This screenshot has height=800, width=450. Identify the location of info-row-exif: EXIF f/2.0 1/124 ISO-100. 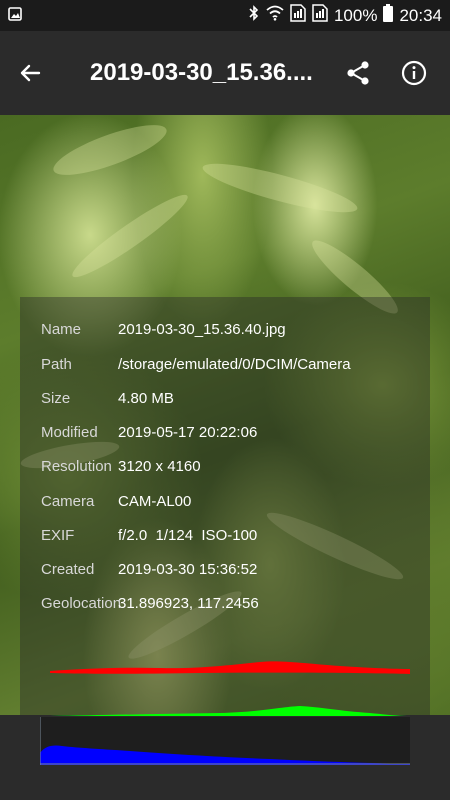
(225, 535).